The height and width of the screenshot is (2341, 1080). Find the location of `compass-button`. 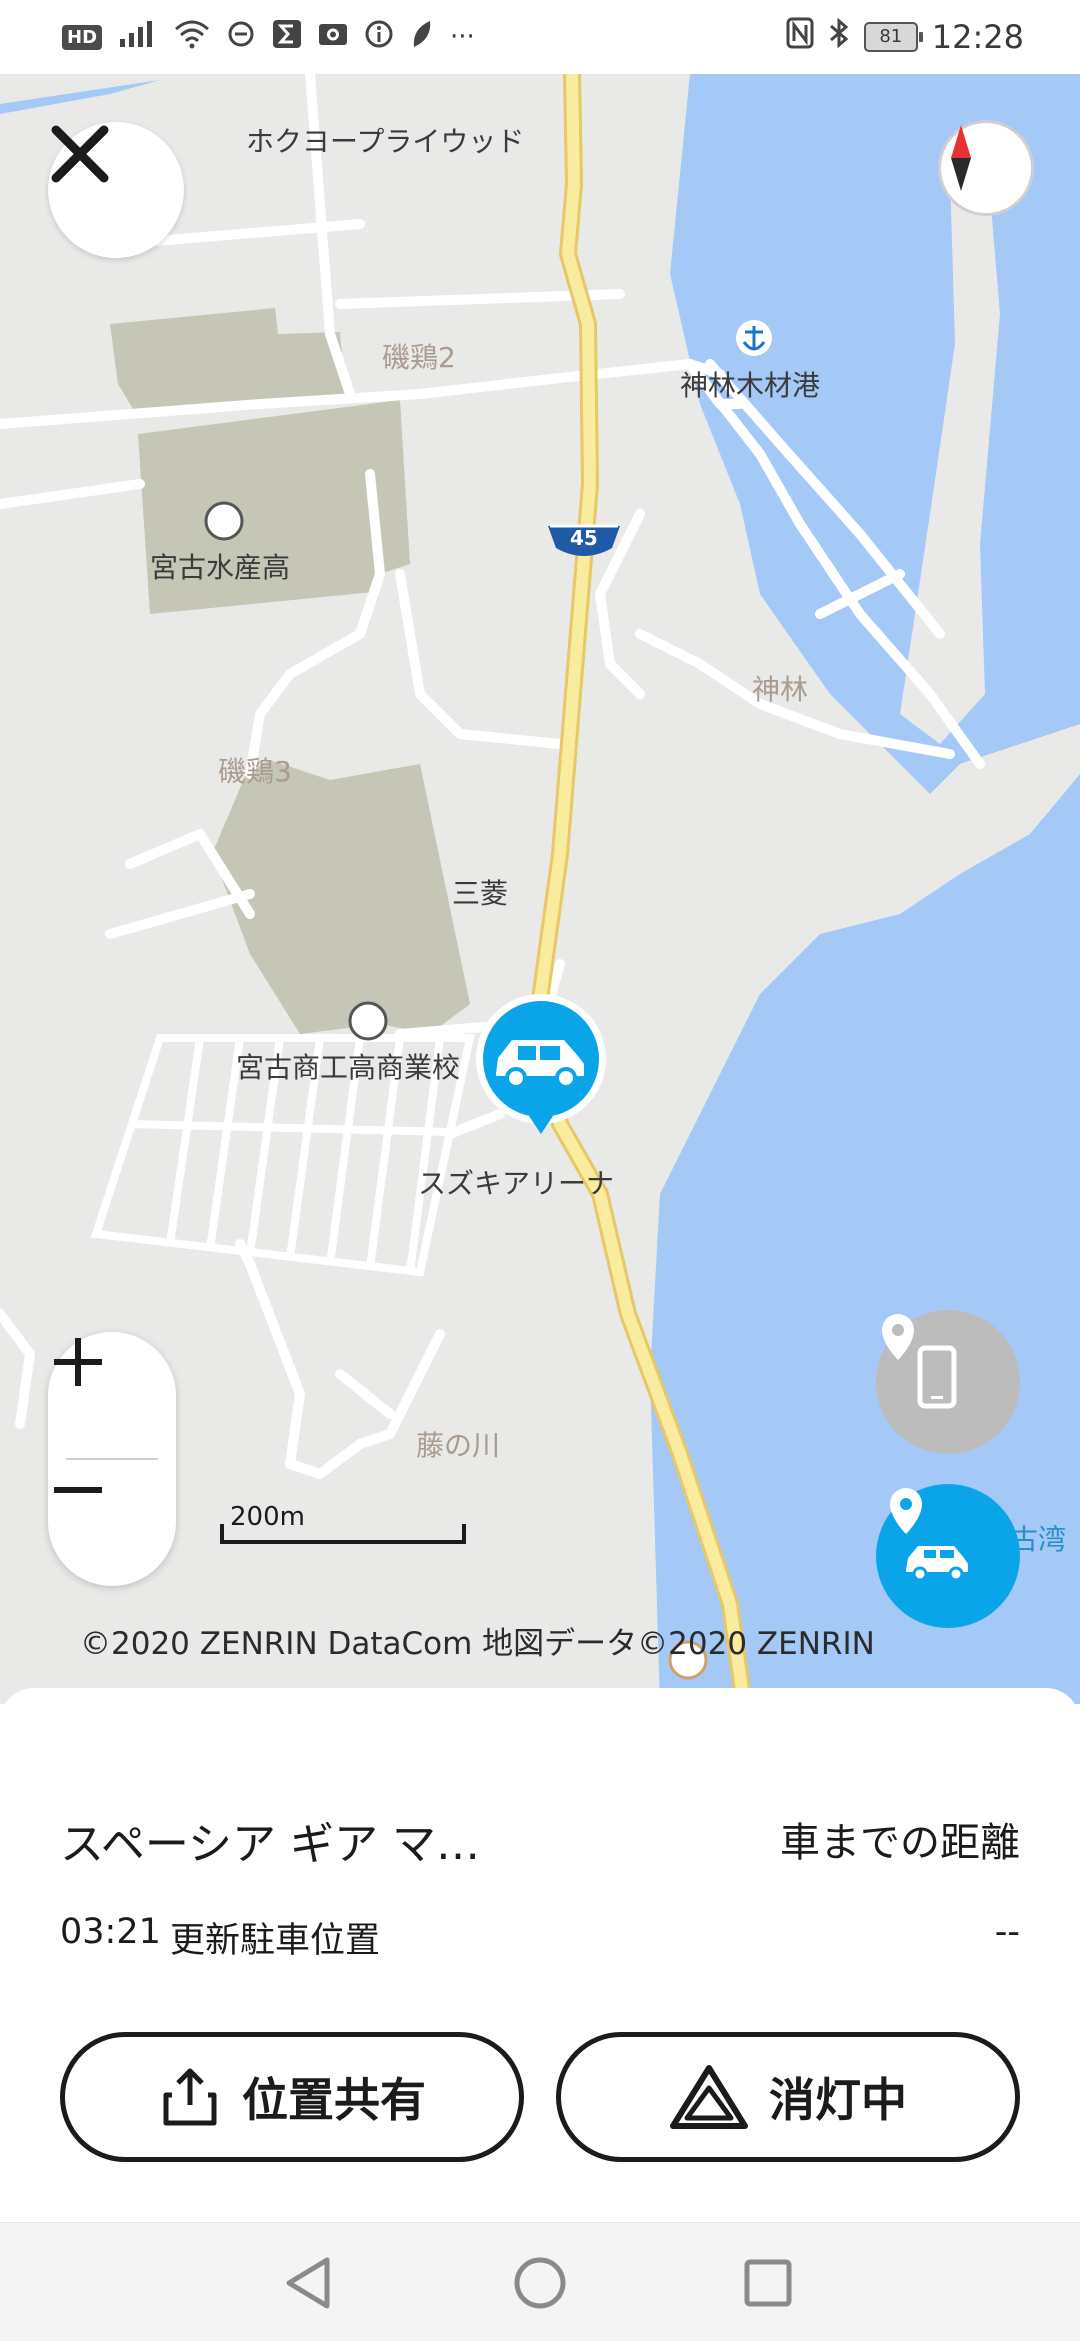

compass-button is located at coordinates (986, 168).